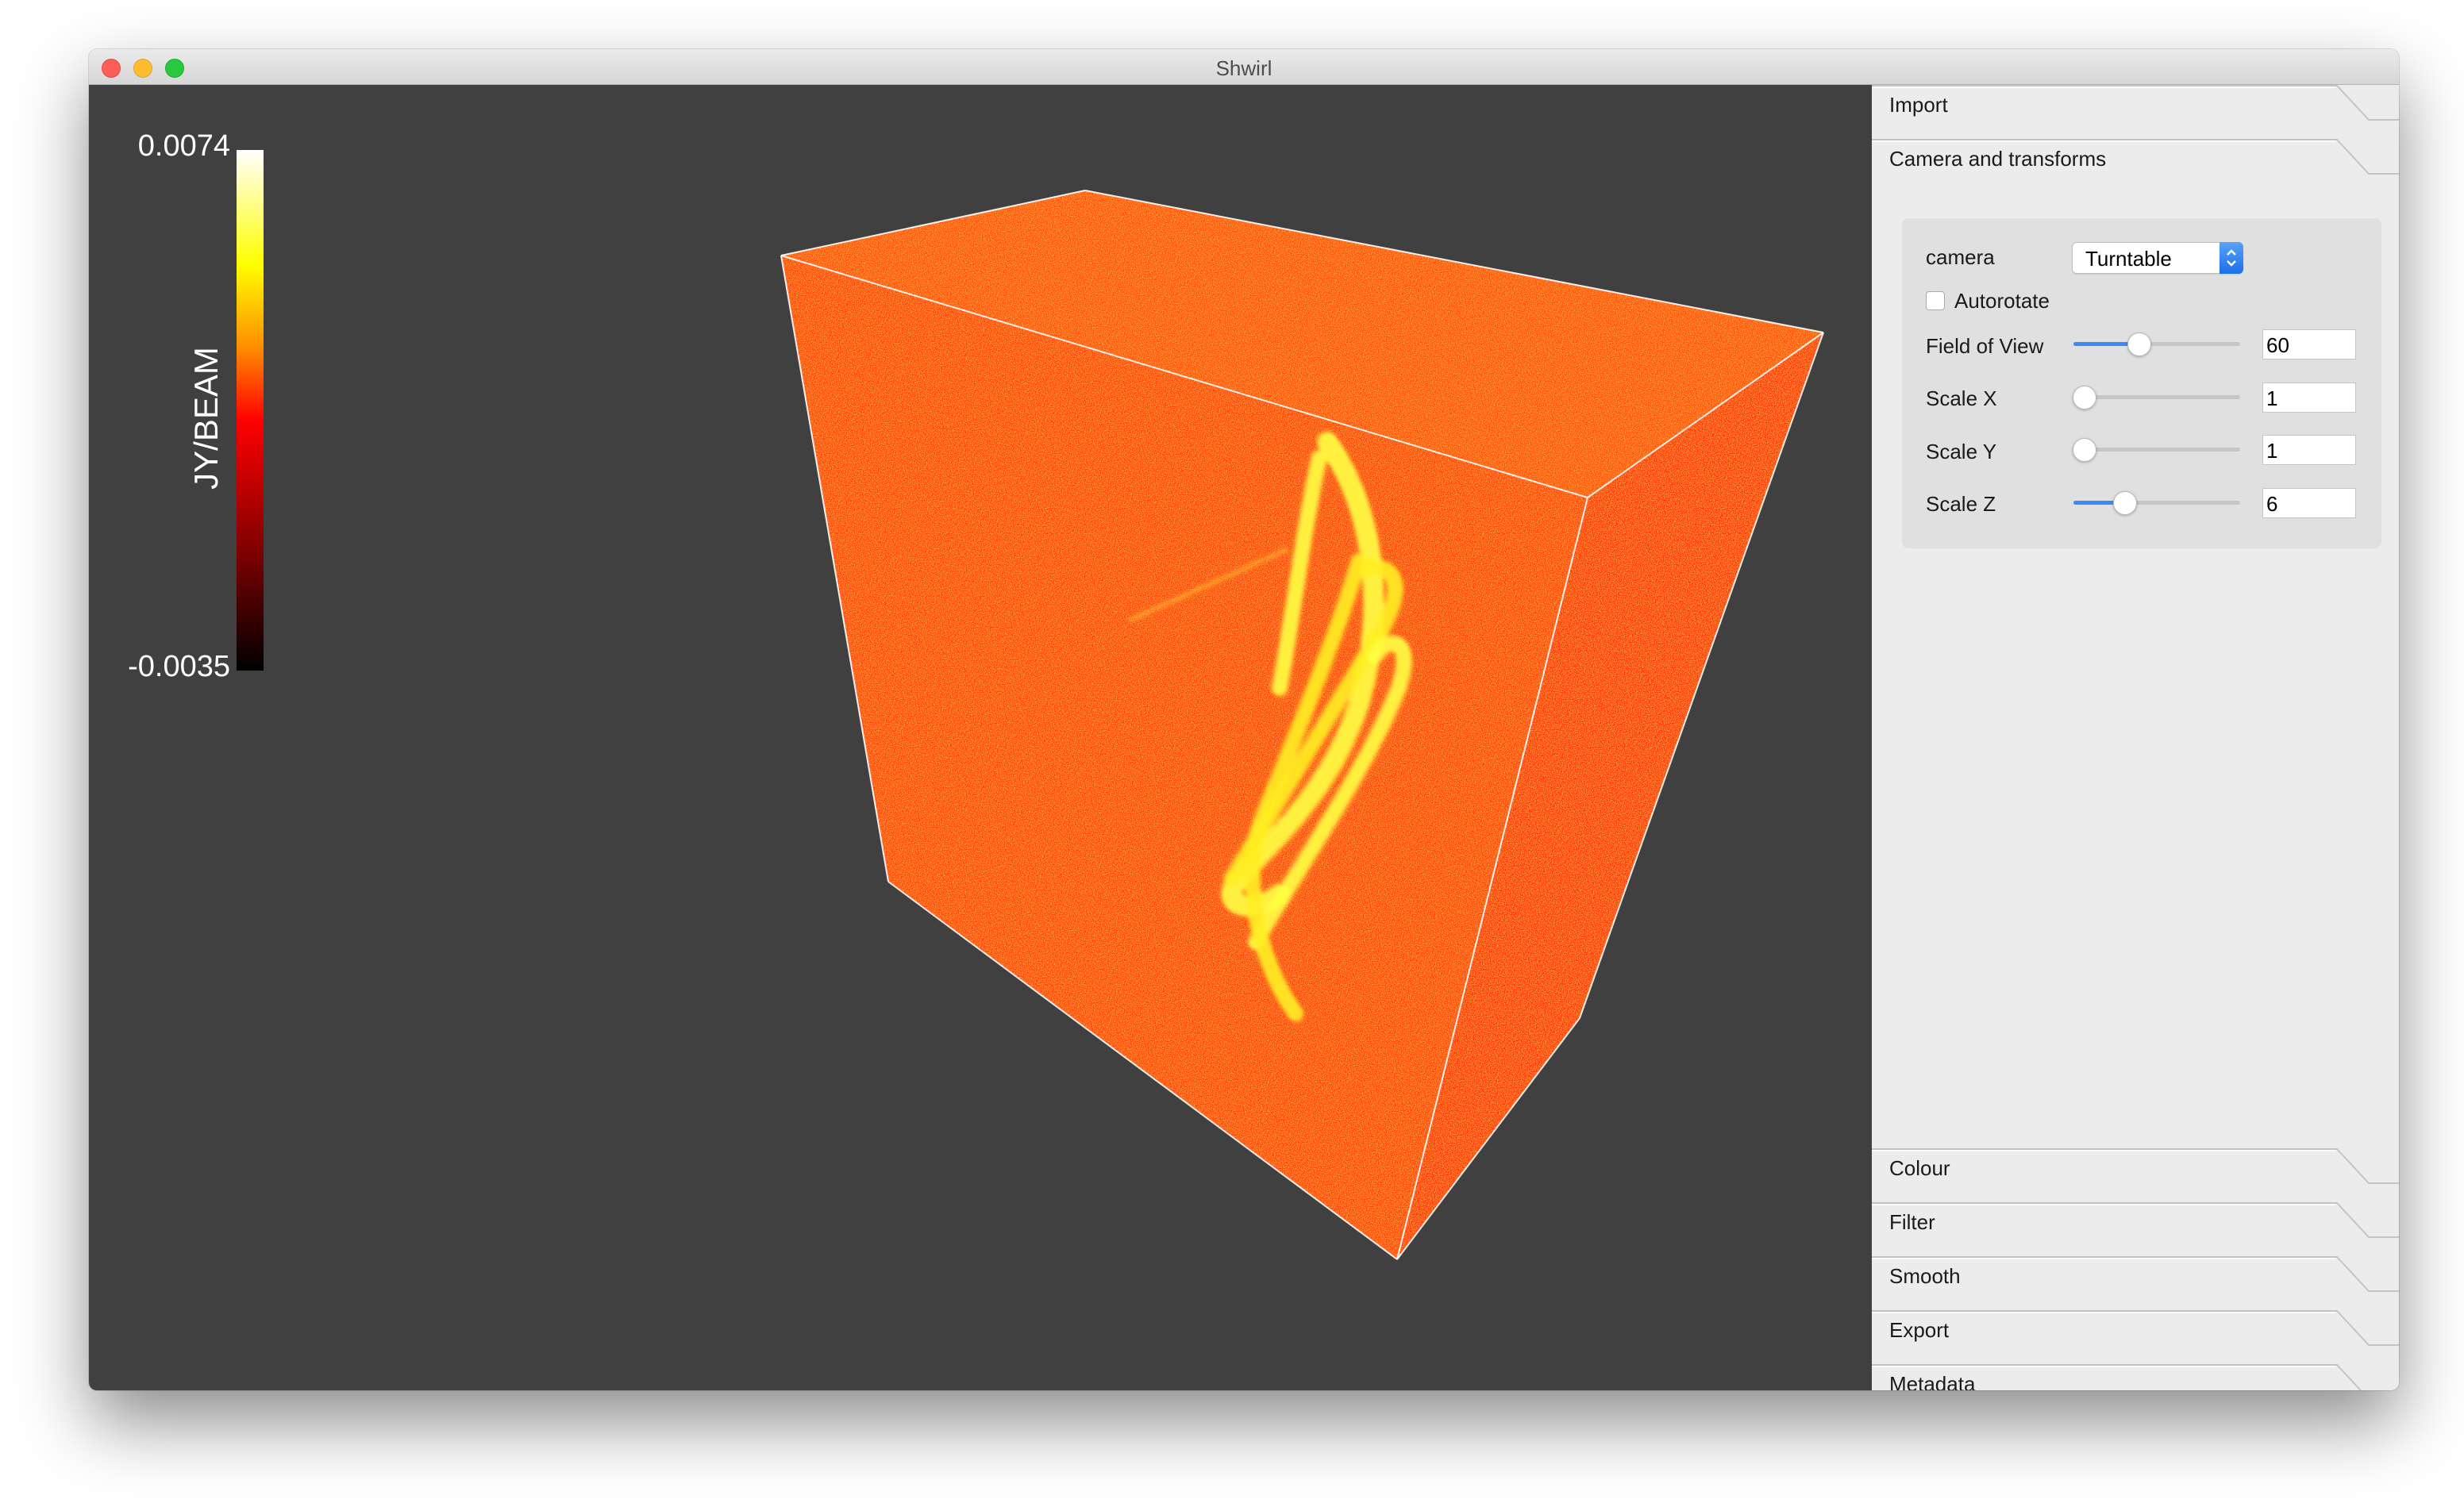  I want to click on scale-x-slider, so click(2156, 397).